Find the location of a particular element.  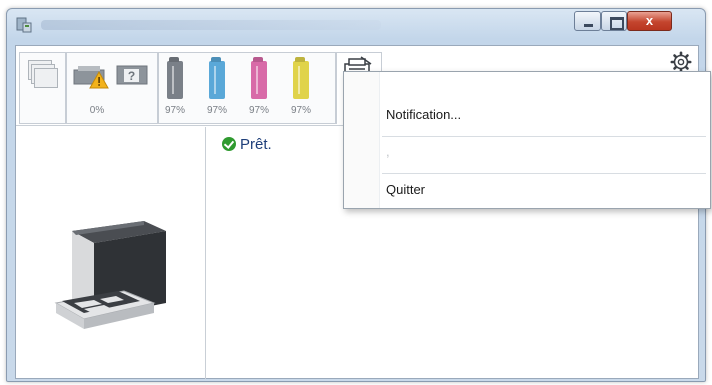

ready-check-icon is located at coordinates (229, 144).